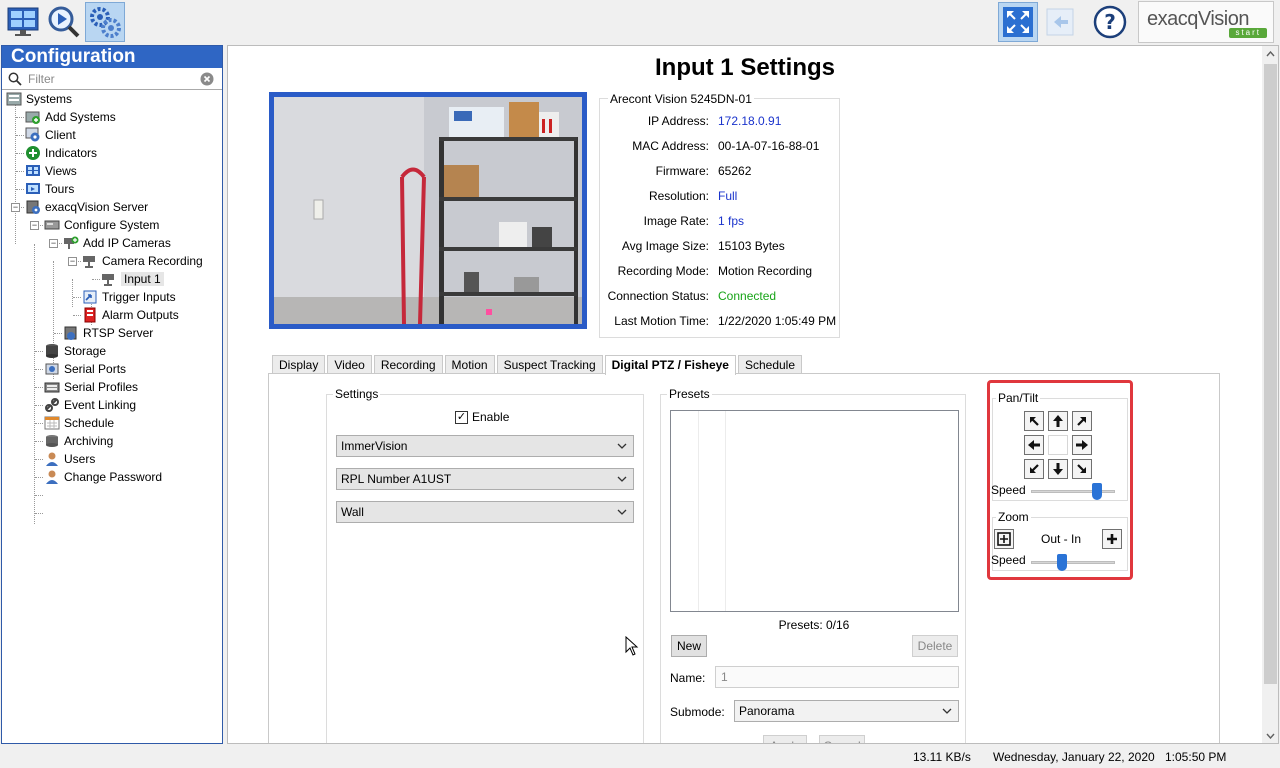 Image resolution: width=1280 pixels, height=768 pixels. Describe the element at coordinates (52, 477) in the screenshot. I see `user-key-icon` at that location.